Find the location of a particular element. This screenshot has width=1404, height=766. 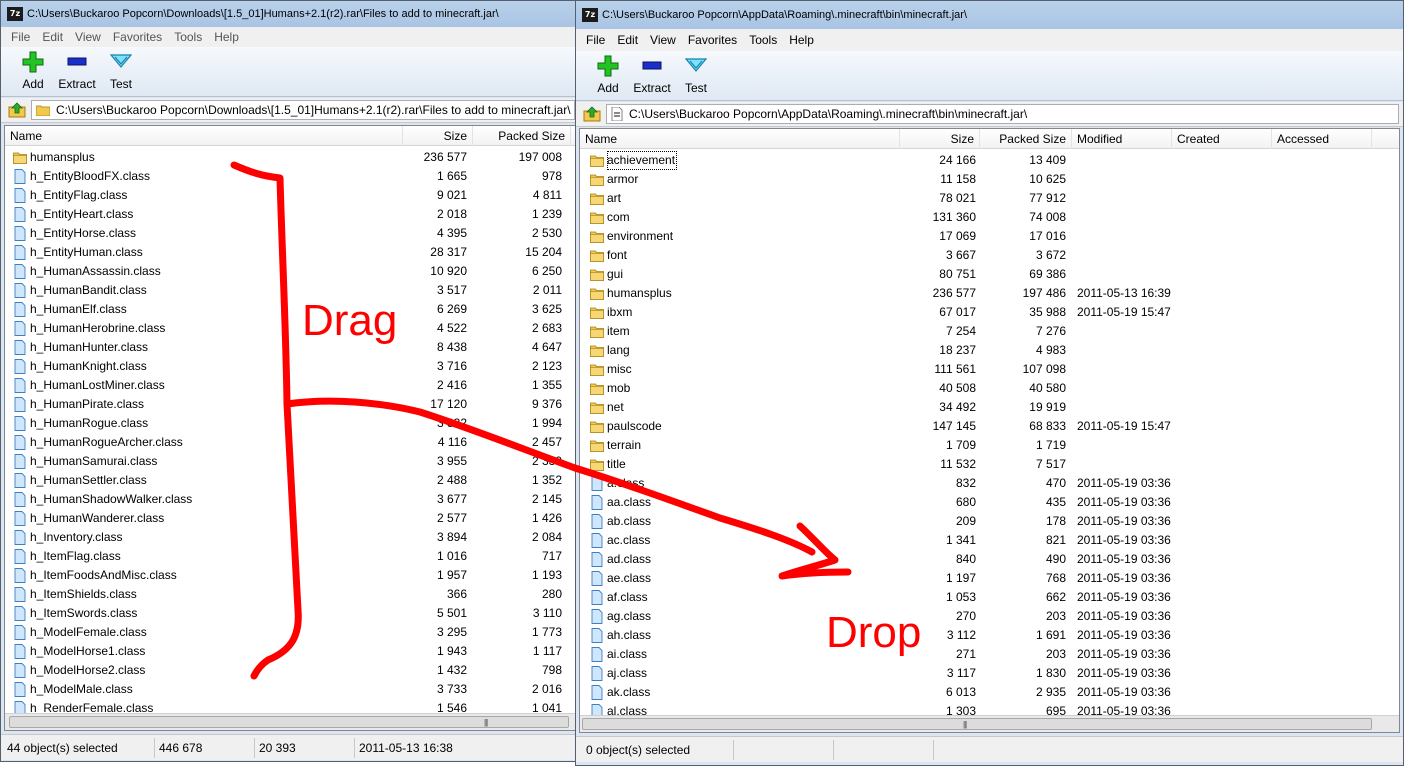

list-item: h_HumanElf.class 6 269 3 625 is located at coordinates (290, 309).